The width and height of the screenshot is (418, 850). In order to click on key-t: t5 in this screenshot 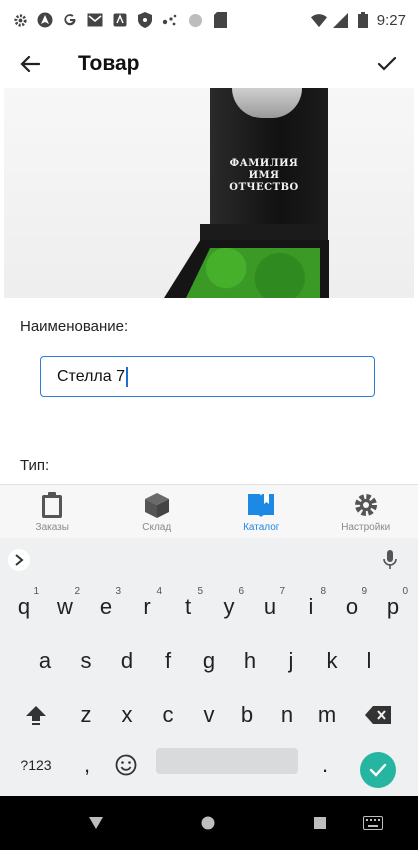, I will do `click(188, 607)`.